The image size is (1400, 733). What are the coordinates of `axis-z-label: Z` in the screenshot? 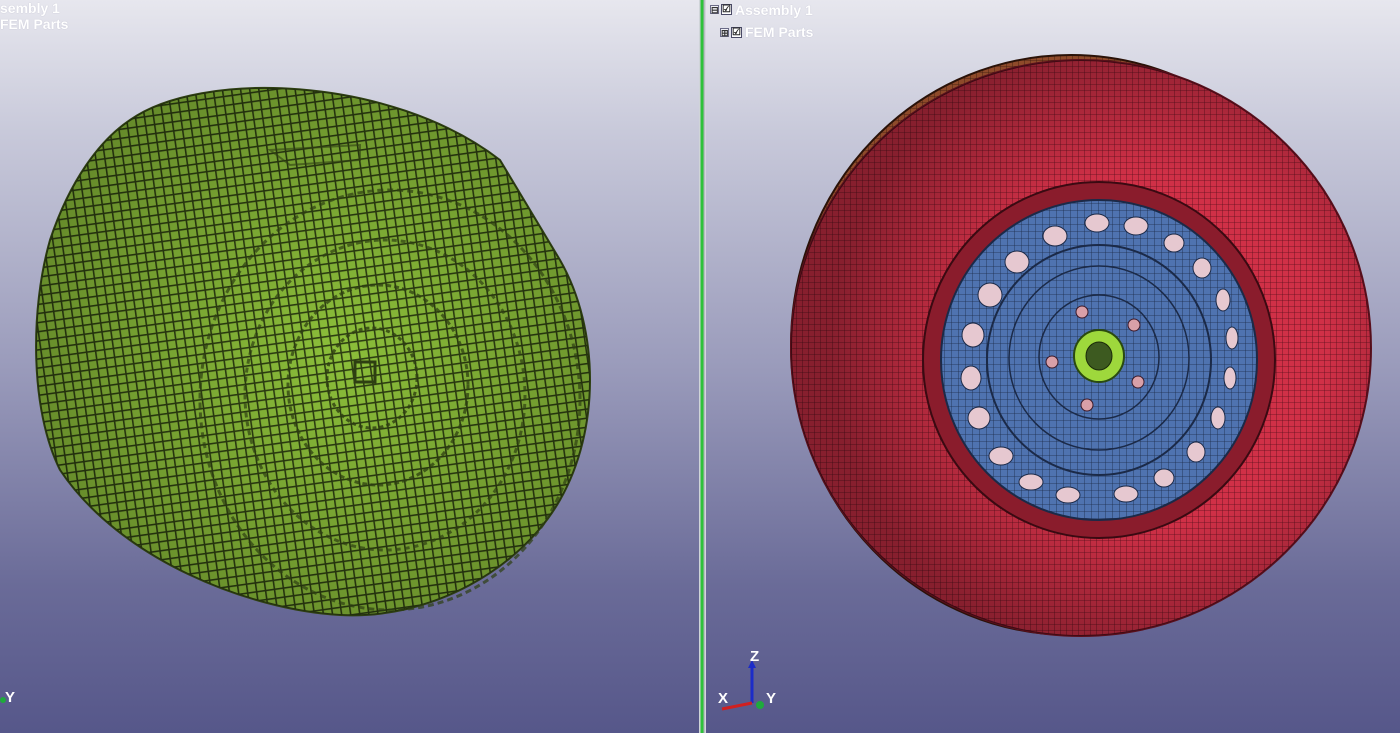 It's located at (755, 656).